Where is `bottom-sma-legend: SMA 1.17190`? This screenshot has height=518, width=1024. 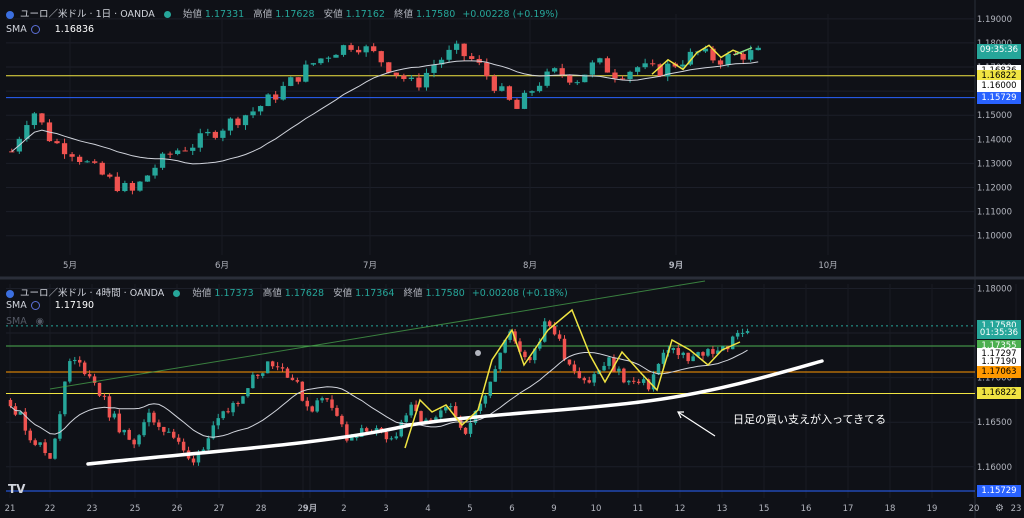
bottom-sma-legend: SMA 1.17190 is located at coordinates (50, 305).